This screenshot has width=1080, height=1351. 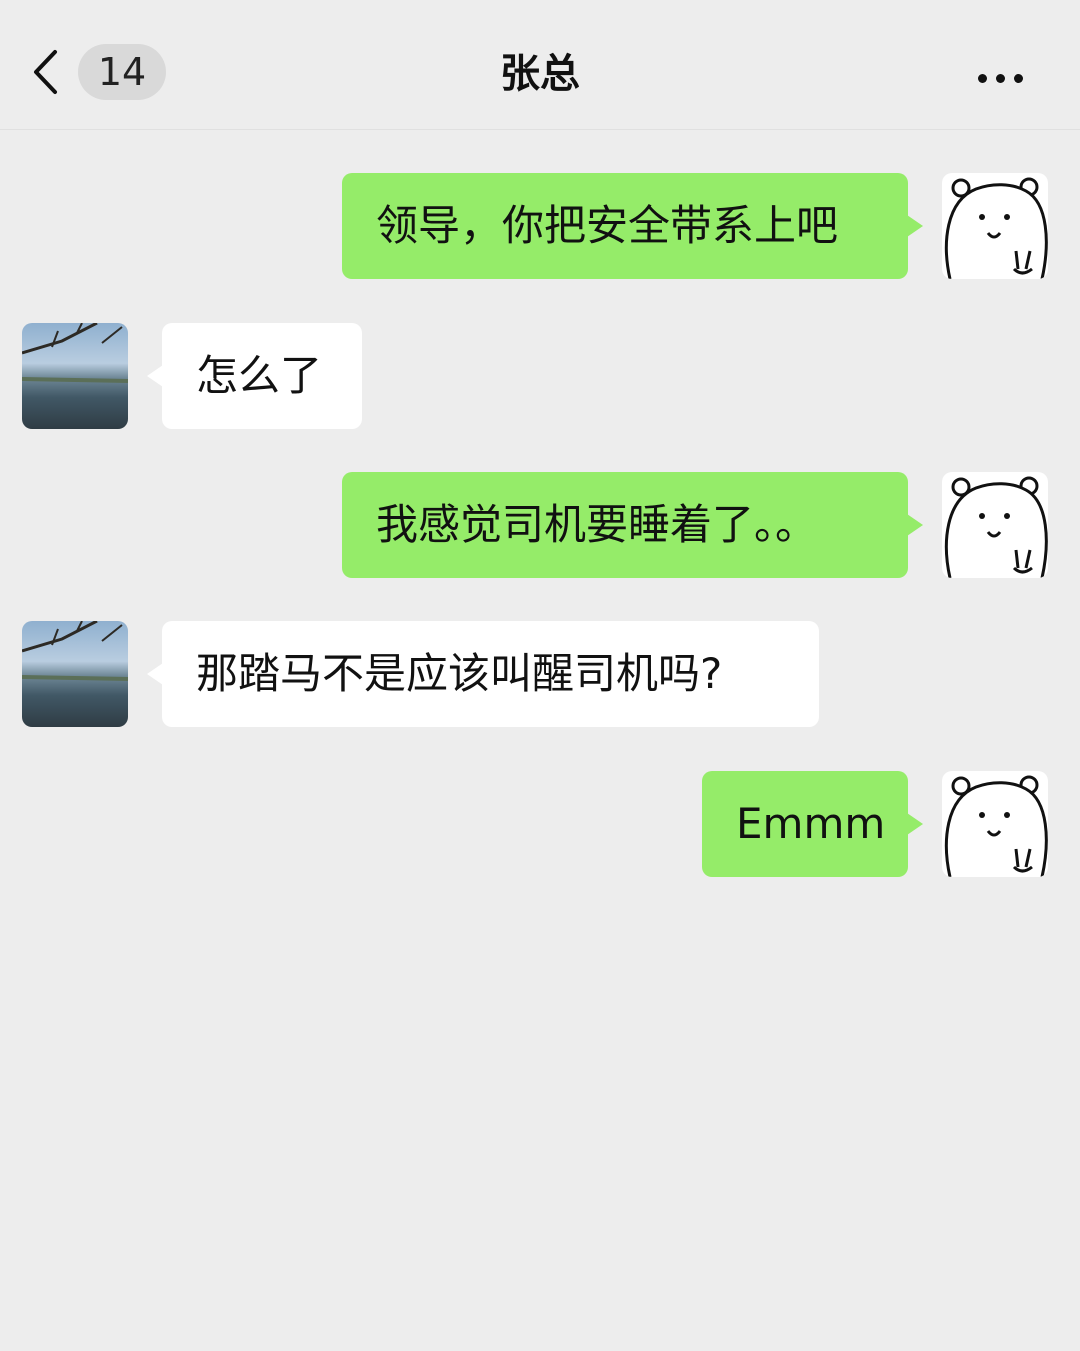 What do you see at coordinates (122, 72) in the screenshot?
I see `unread-count-badge: 14` at bounding box center [122, 72].